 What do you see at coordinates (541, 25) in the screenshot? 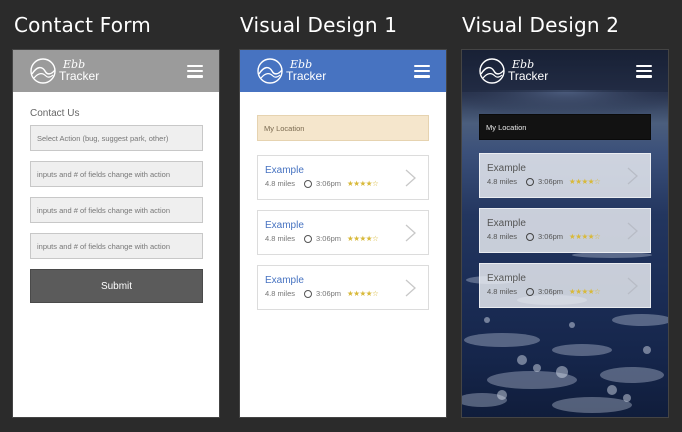
I see `heading-visual-design-2: Visual Design 2` at bounding box center [541, 25].